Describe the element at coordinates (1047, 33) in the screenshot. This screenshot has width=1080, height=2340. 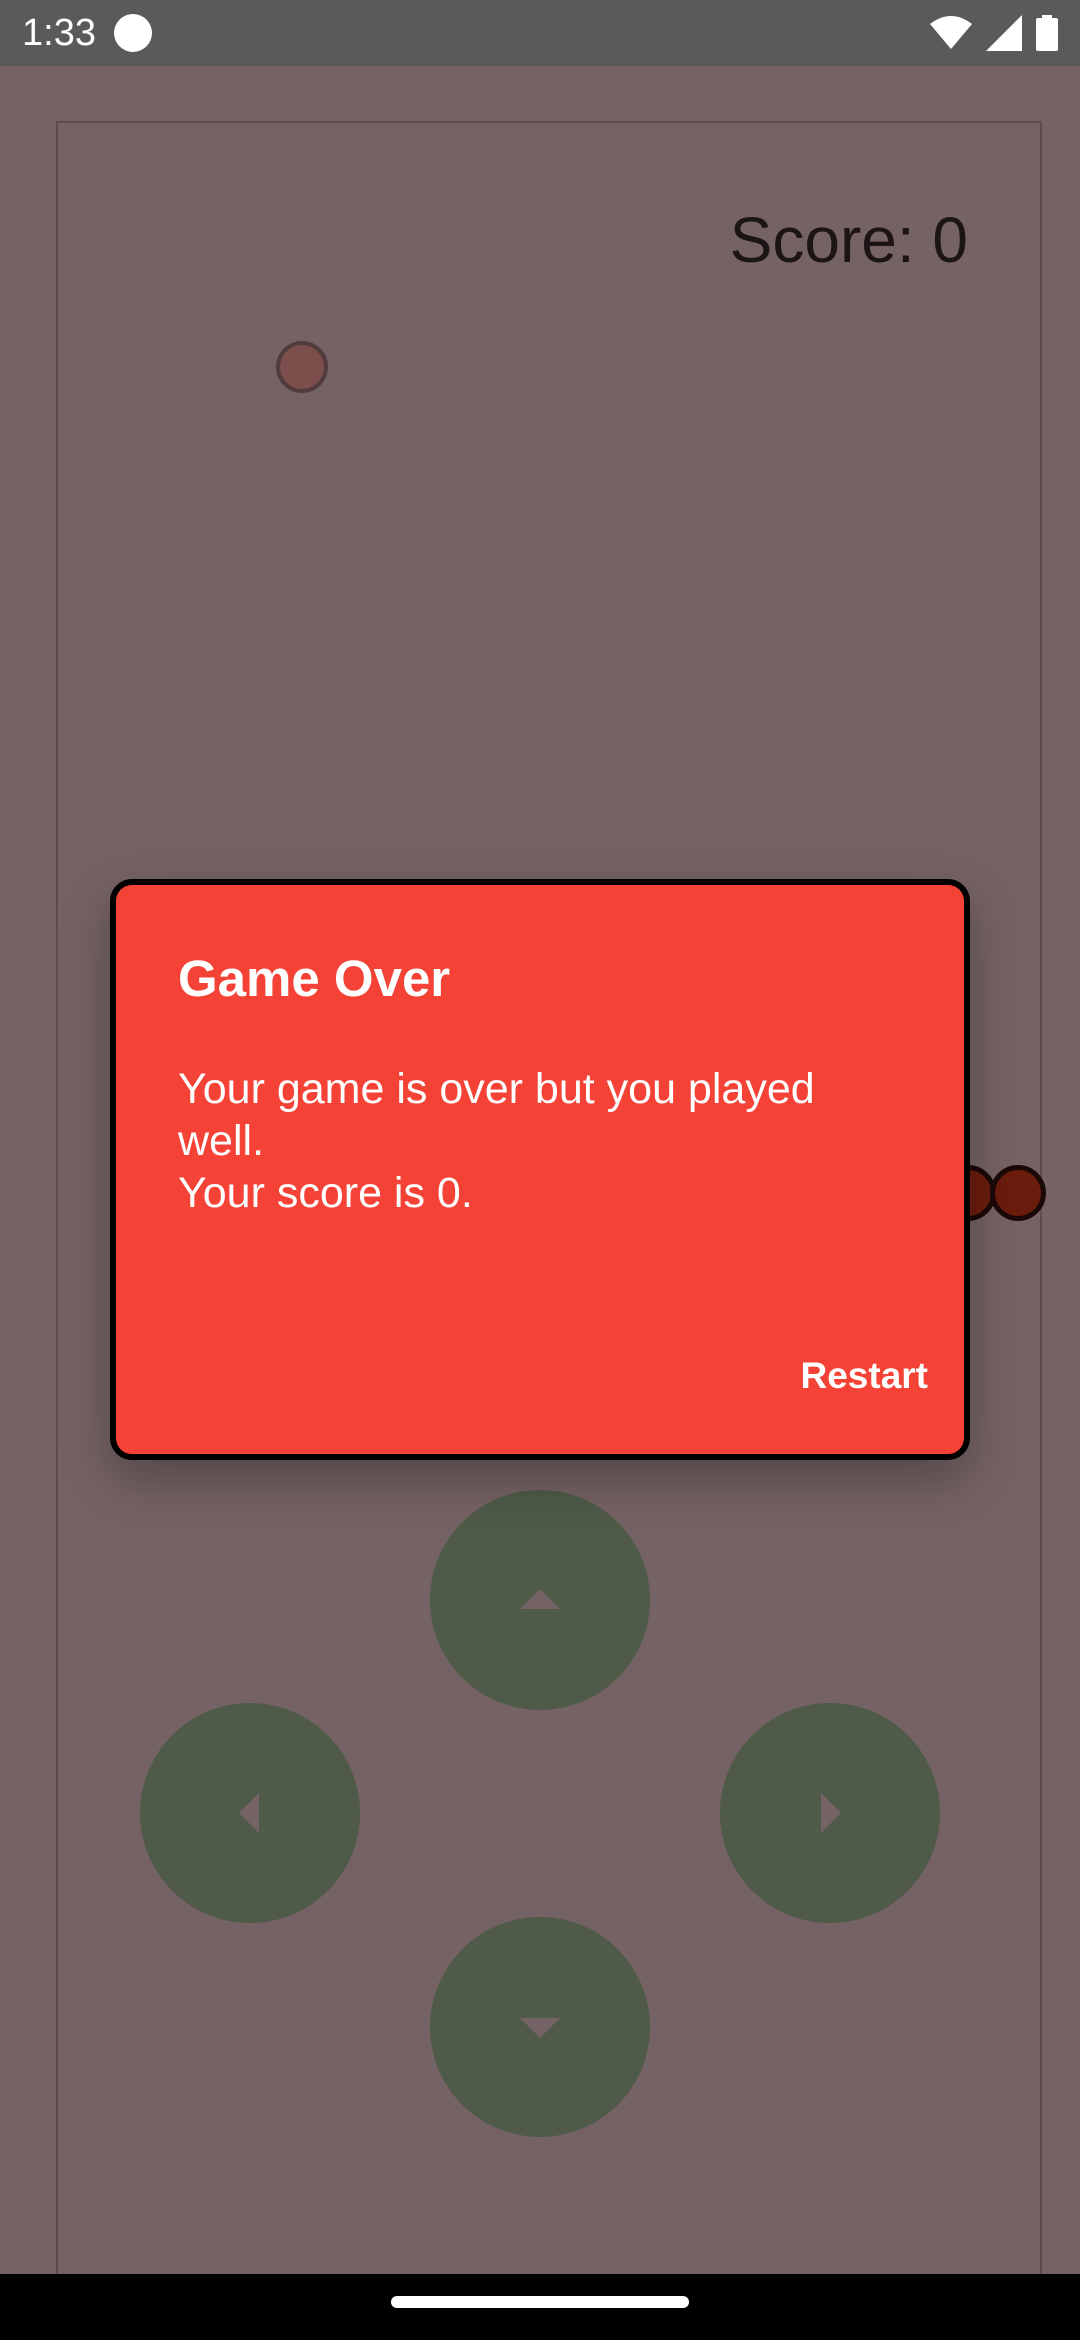
I see `battery-icon` at that location.